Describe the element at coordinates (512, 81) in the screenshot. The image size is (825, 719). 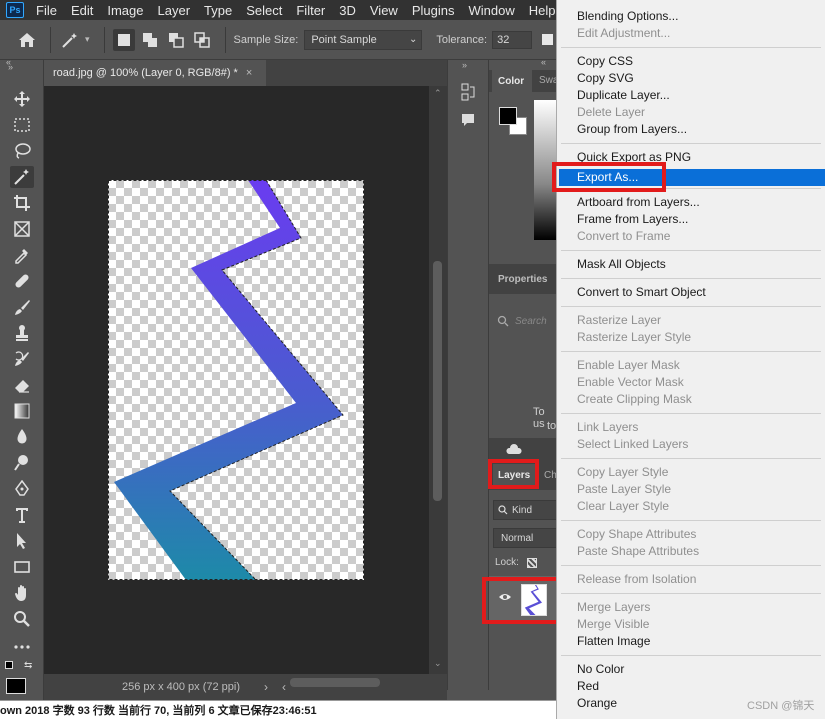
I see `tab-color: Color` at that location.